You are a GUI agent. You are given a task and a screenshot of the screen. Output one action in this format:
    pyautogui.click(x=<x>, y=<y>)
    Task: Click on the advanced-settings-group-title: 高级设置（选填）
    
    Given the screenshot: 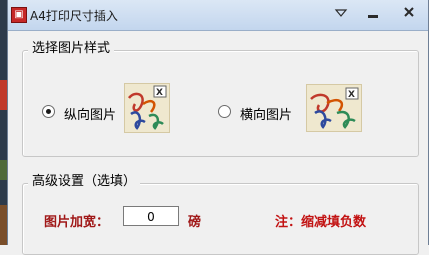 What is the action you would take?
    pyautogui.click(x=84, y=182)
    